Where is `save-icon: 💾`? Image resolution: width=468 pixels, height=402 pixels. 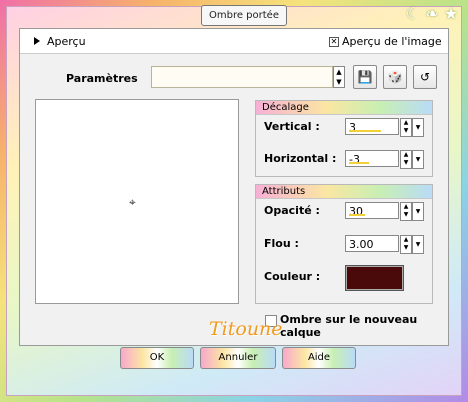
save-icon: 💾 is located at coordinates (365, 77).